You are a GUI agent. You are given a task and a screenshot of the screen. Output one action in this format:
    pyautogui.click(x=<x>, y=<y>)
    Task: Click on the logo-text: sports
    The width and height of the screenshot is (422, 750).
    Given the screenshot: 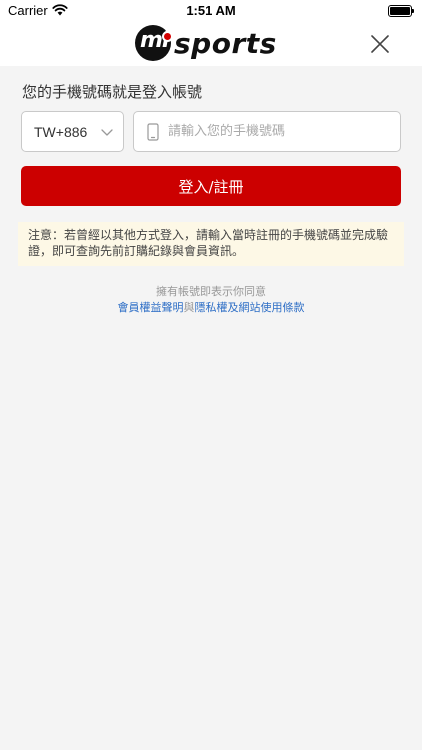 What is the action you would take?
    pyautogui.click(x=225, y=43)
    